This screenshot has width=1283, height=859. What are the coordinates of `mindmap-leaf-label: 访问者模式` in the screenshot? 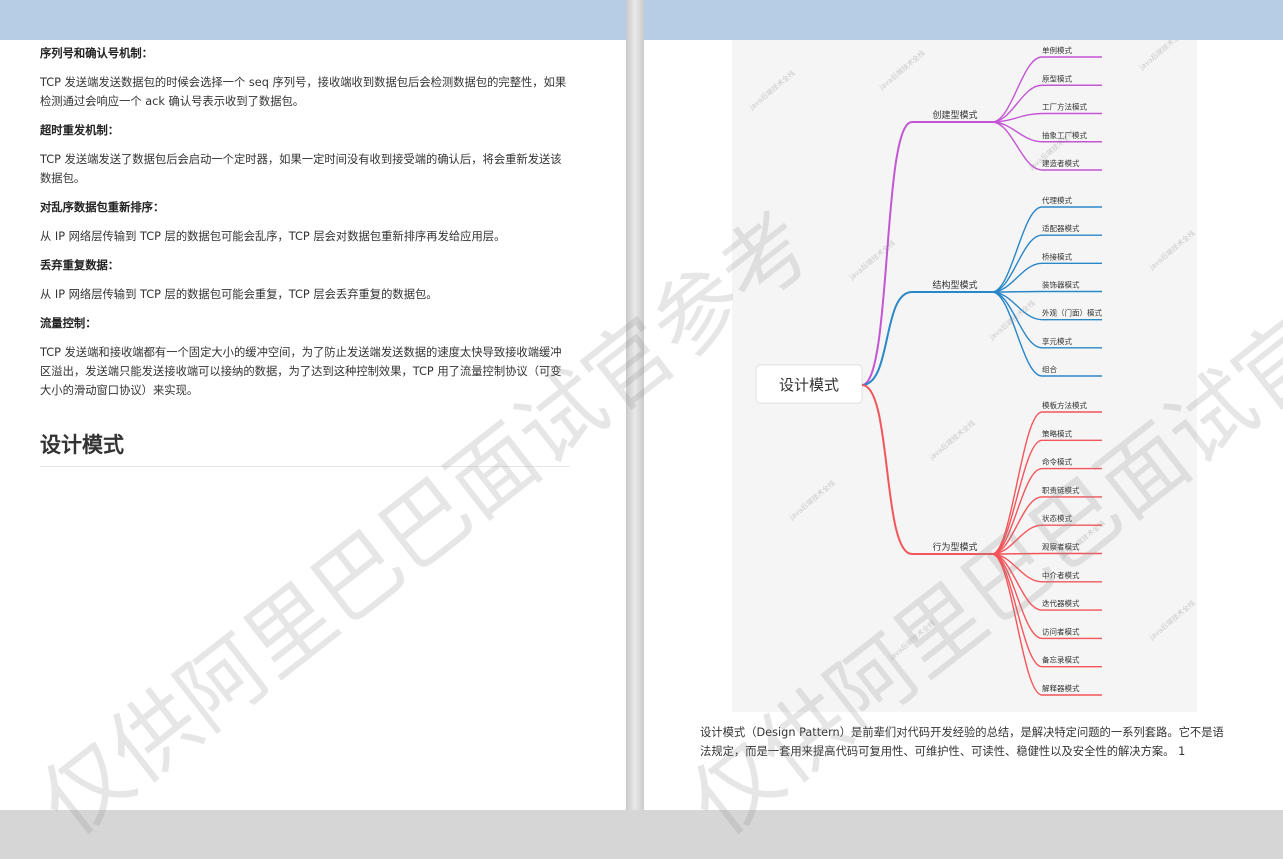 It's located at (1061, 631).